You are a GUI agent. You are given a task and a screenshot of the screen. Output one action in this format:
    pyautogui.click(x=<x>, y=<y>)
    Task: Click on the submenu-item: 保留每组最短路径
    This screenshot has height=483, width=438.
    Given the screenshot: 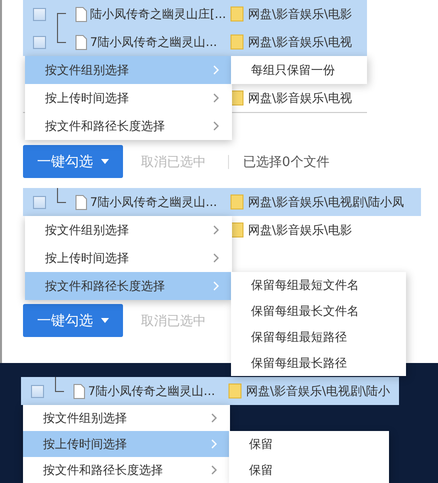 What is the action you would take?
    pyautogui.click(x=318, y=337)
    